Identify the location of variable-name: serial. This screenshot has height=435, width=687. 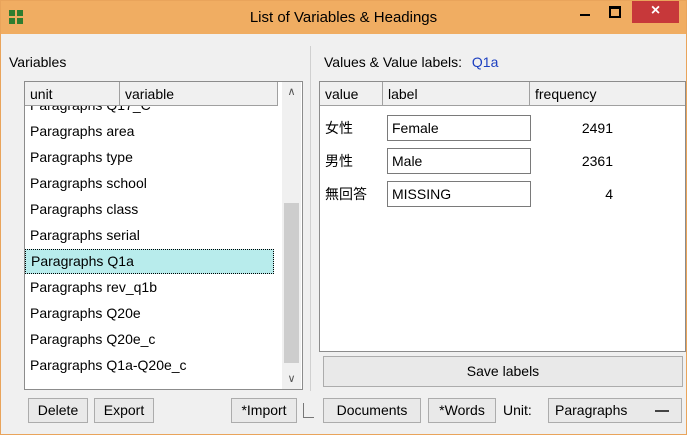
(123, 235).